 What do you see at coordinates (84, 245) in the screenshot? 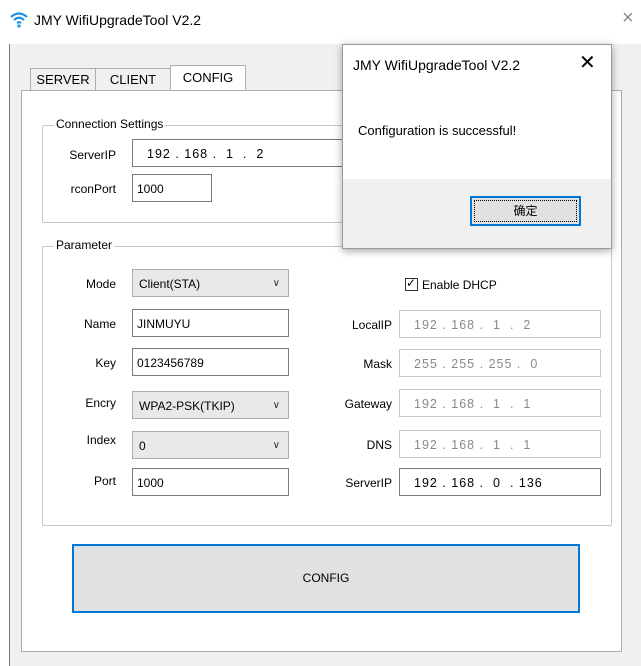
I see `parameter-title: Parameter` at bounding box center [84, 245].